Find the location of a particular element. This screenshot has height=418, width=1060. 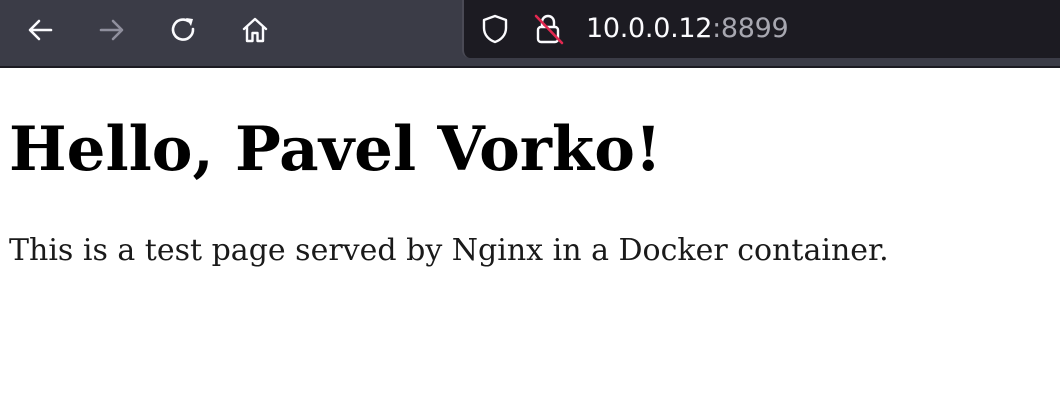

lock-strike-icon is located at coordinates (549, 29).